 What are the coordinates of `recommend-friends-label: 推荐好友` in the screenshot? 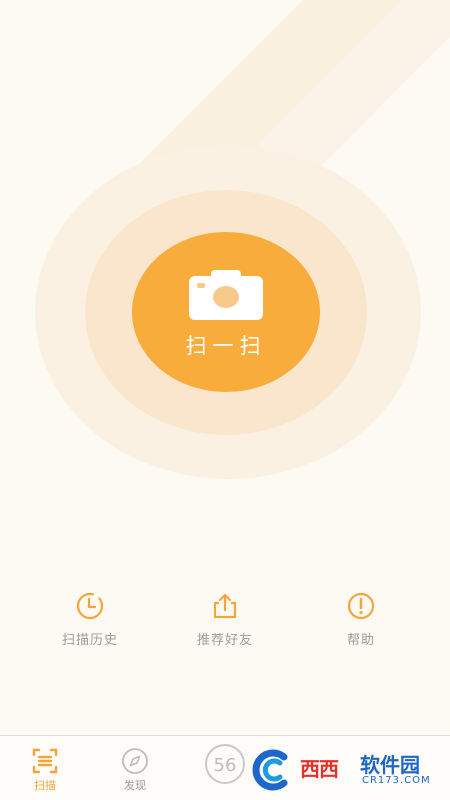 It's located at (224, 640).